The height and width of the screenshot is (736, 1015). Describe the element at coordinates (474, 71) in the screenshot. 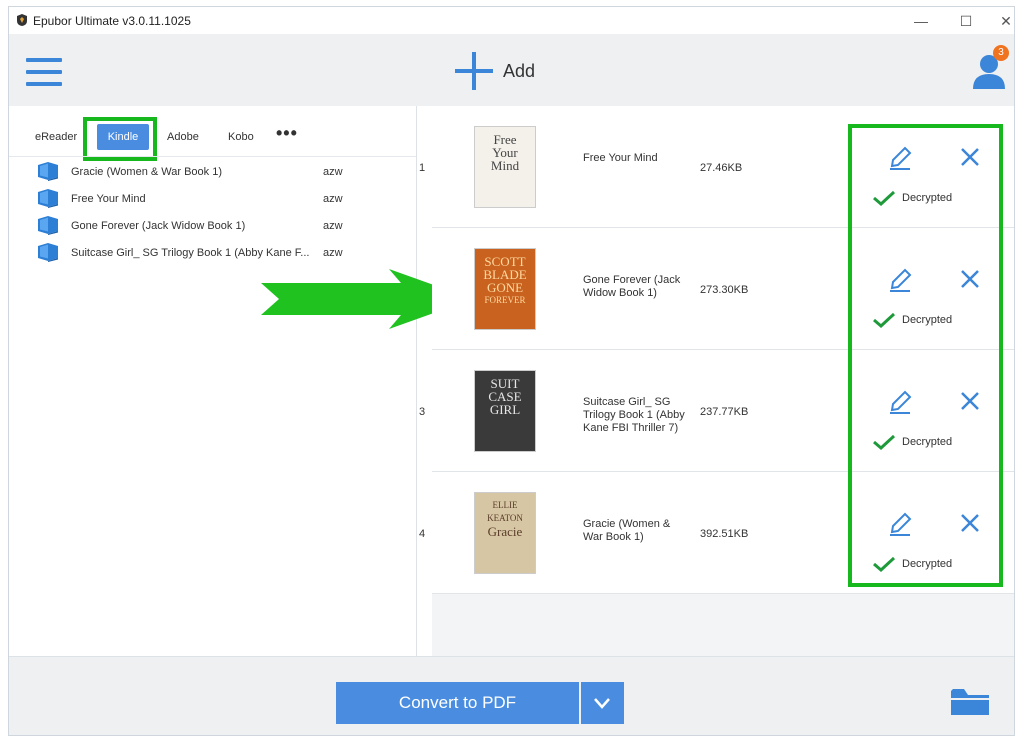

I see `plus-icon` at that location.